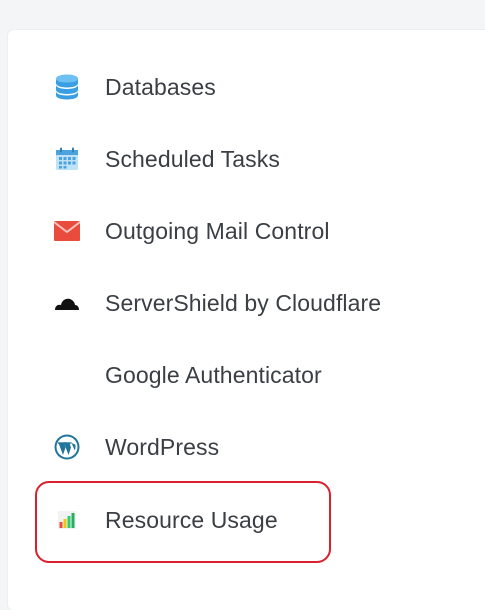  I want to click on menu-item-label: Scheduled Tasks, so click(192, 158).